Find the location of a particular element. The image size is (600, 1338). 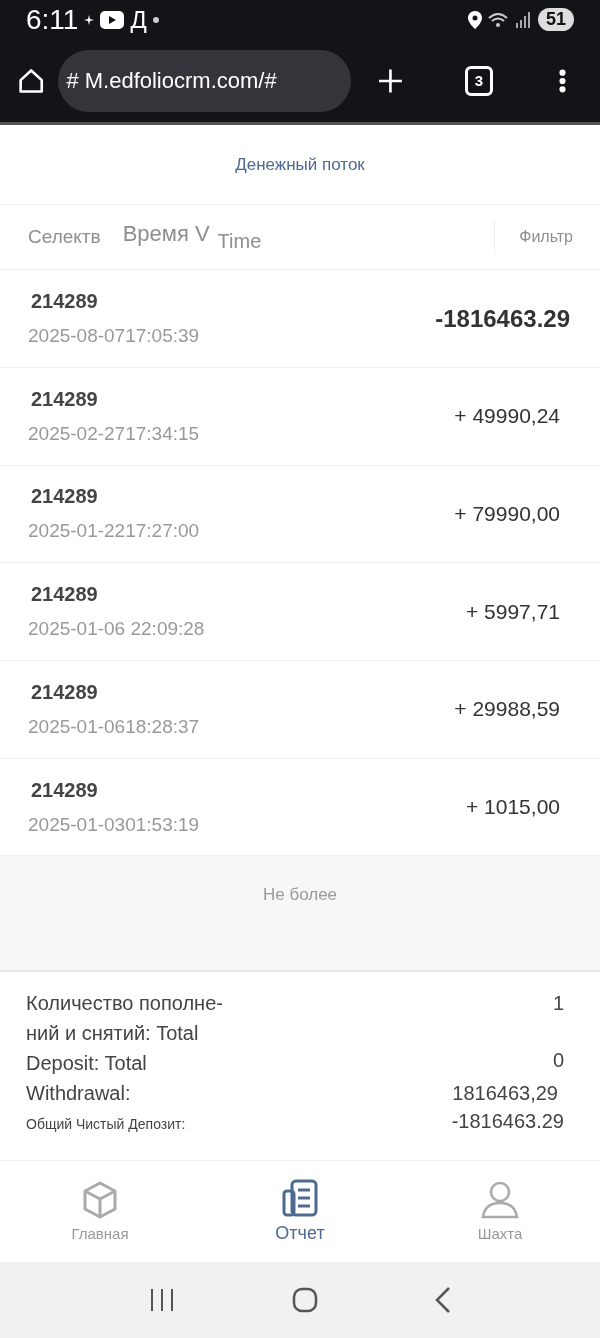

summary-value: 1816463,29 is located at coordinates (505, 1094).